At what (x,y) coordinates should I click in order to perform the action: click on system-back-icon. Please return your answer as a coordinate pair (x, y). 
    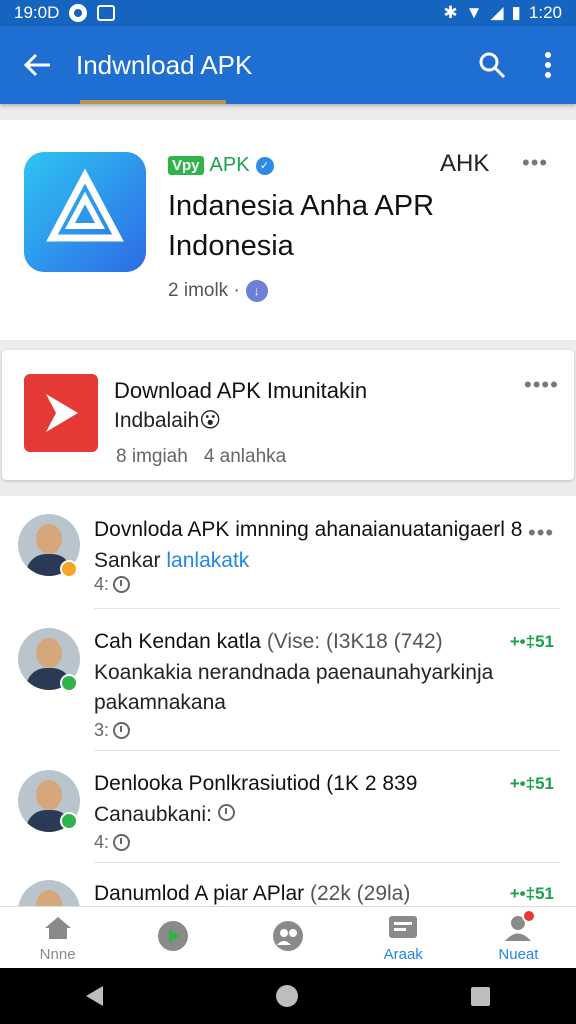
    Looking at the image, I should click on (95, 996).